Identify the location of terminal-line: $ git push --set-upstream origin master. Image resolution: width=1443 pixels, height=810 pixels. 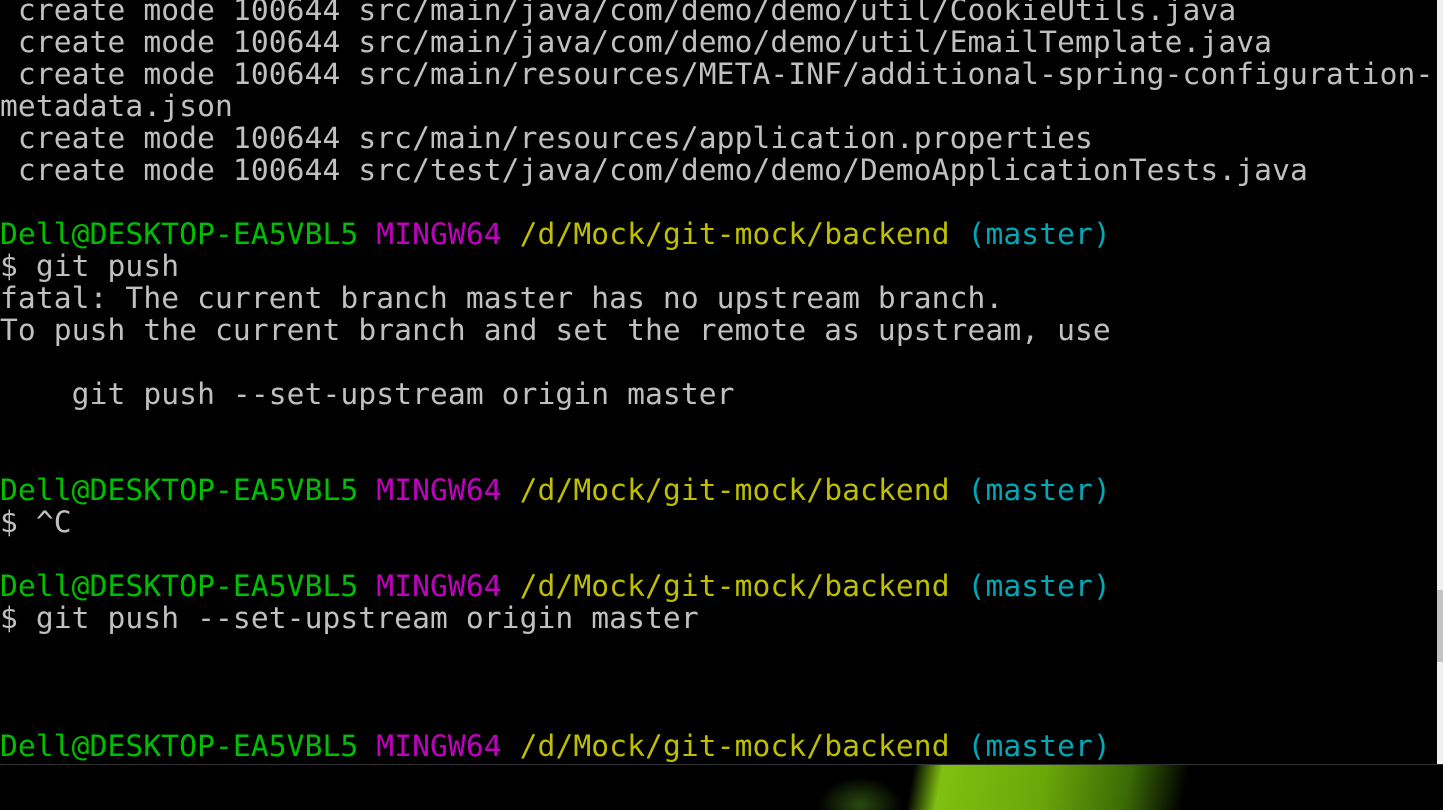
(716, 618).